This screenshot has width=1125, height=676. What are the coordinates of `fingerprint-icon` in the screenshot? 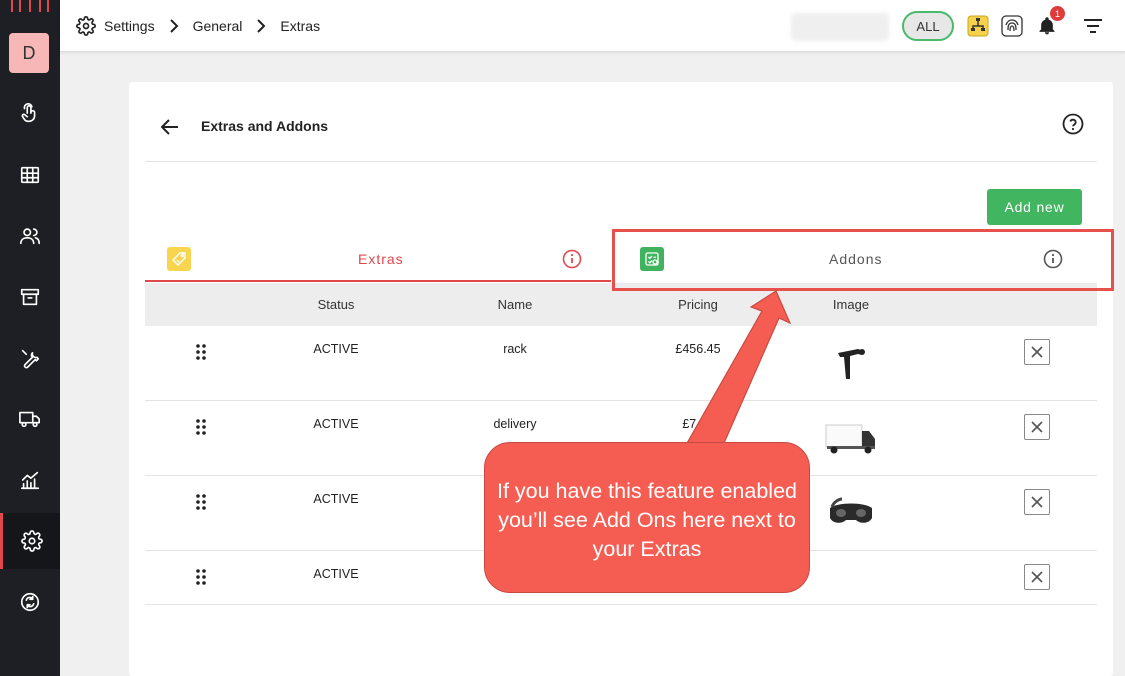 It's located at (1012, 26).